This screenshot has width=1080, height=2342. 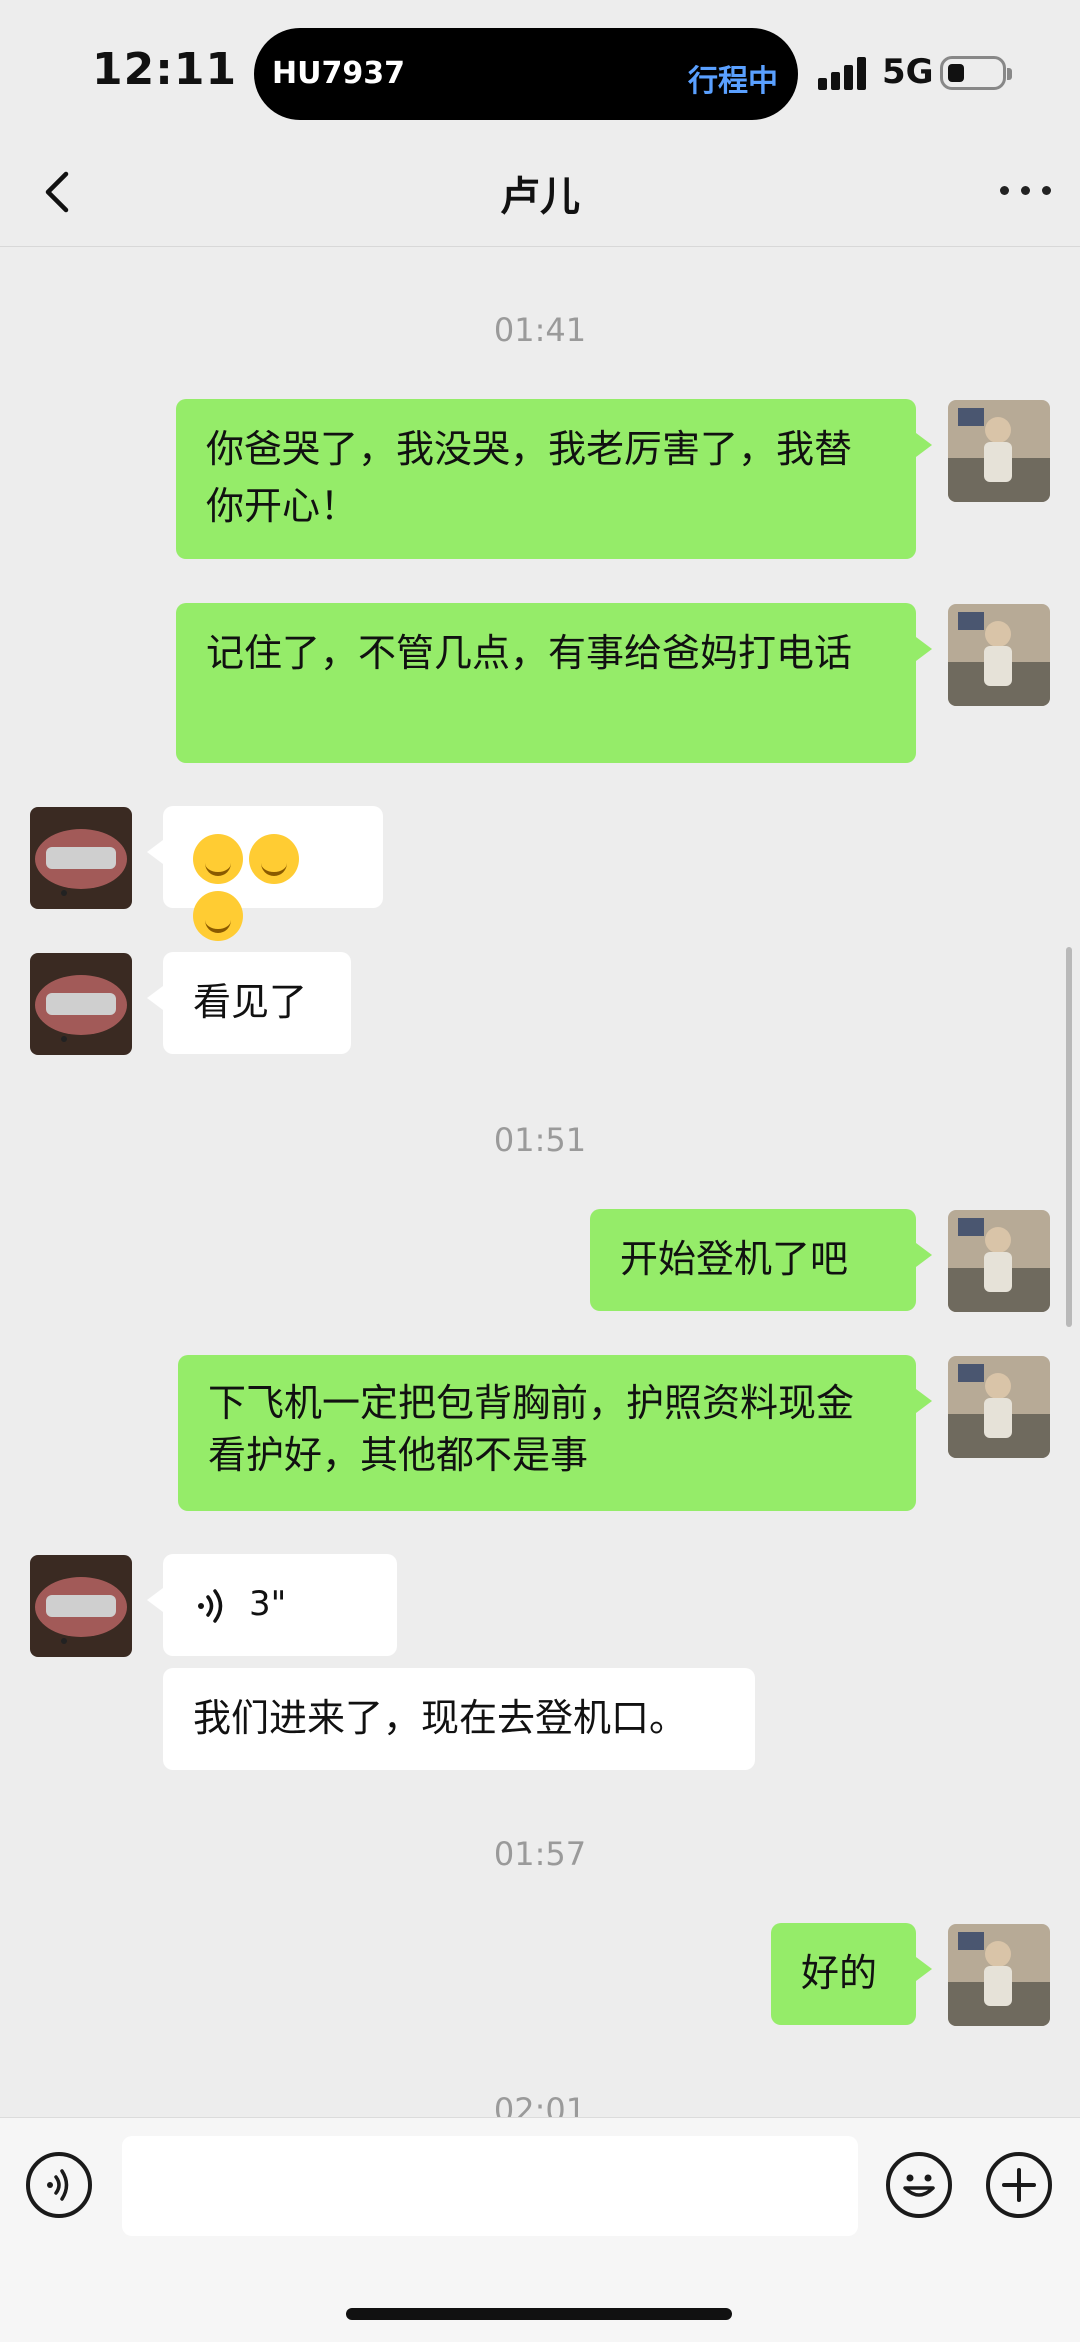 What do you see at coordinates (526, 74) in the screenshot?
I see `dynamic-island: HU7937 行程中` at bounding box center [526, 74].